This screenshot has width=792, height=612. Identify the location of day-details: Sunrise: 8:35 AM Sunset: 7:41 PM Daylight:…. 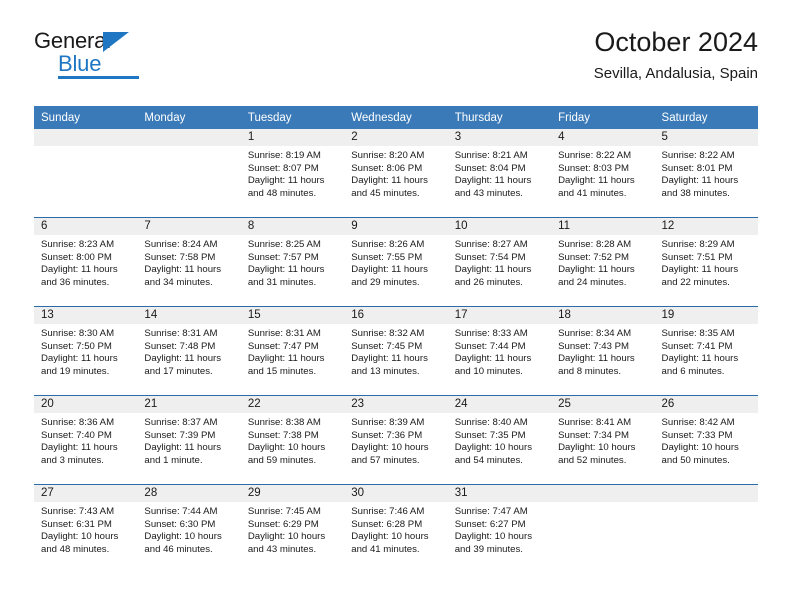
(706, 351).